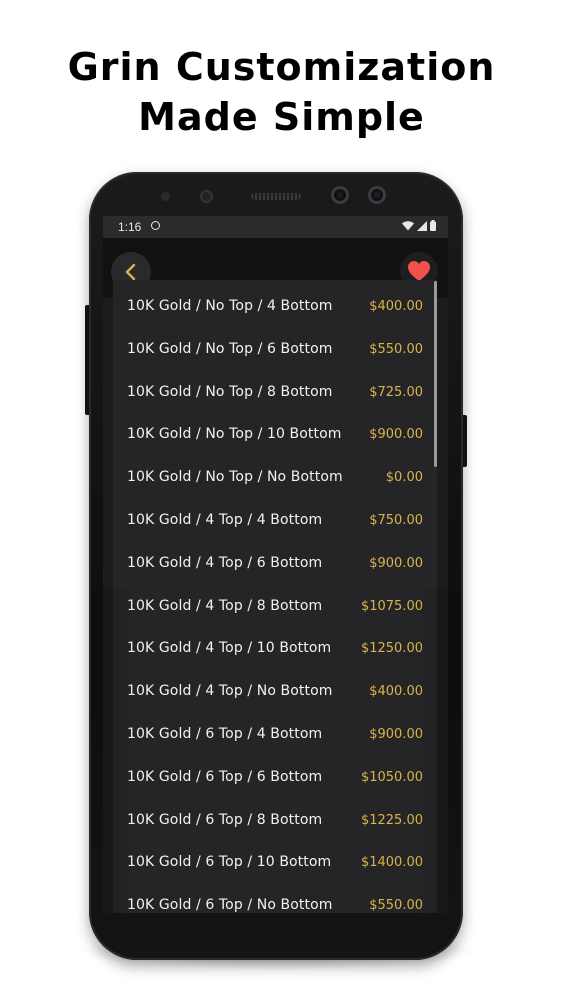 This screenshot has width=563, height=1000. I want to click on option-label: 10K Gold / 4 Top / No Bottom, so click(230, 691).